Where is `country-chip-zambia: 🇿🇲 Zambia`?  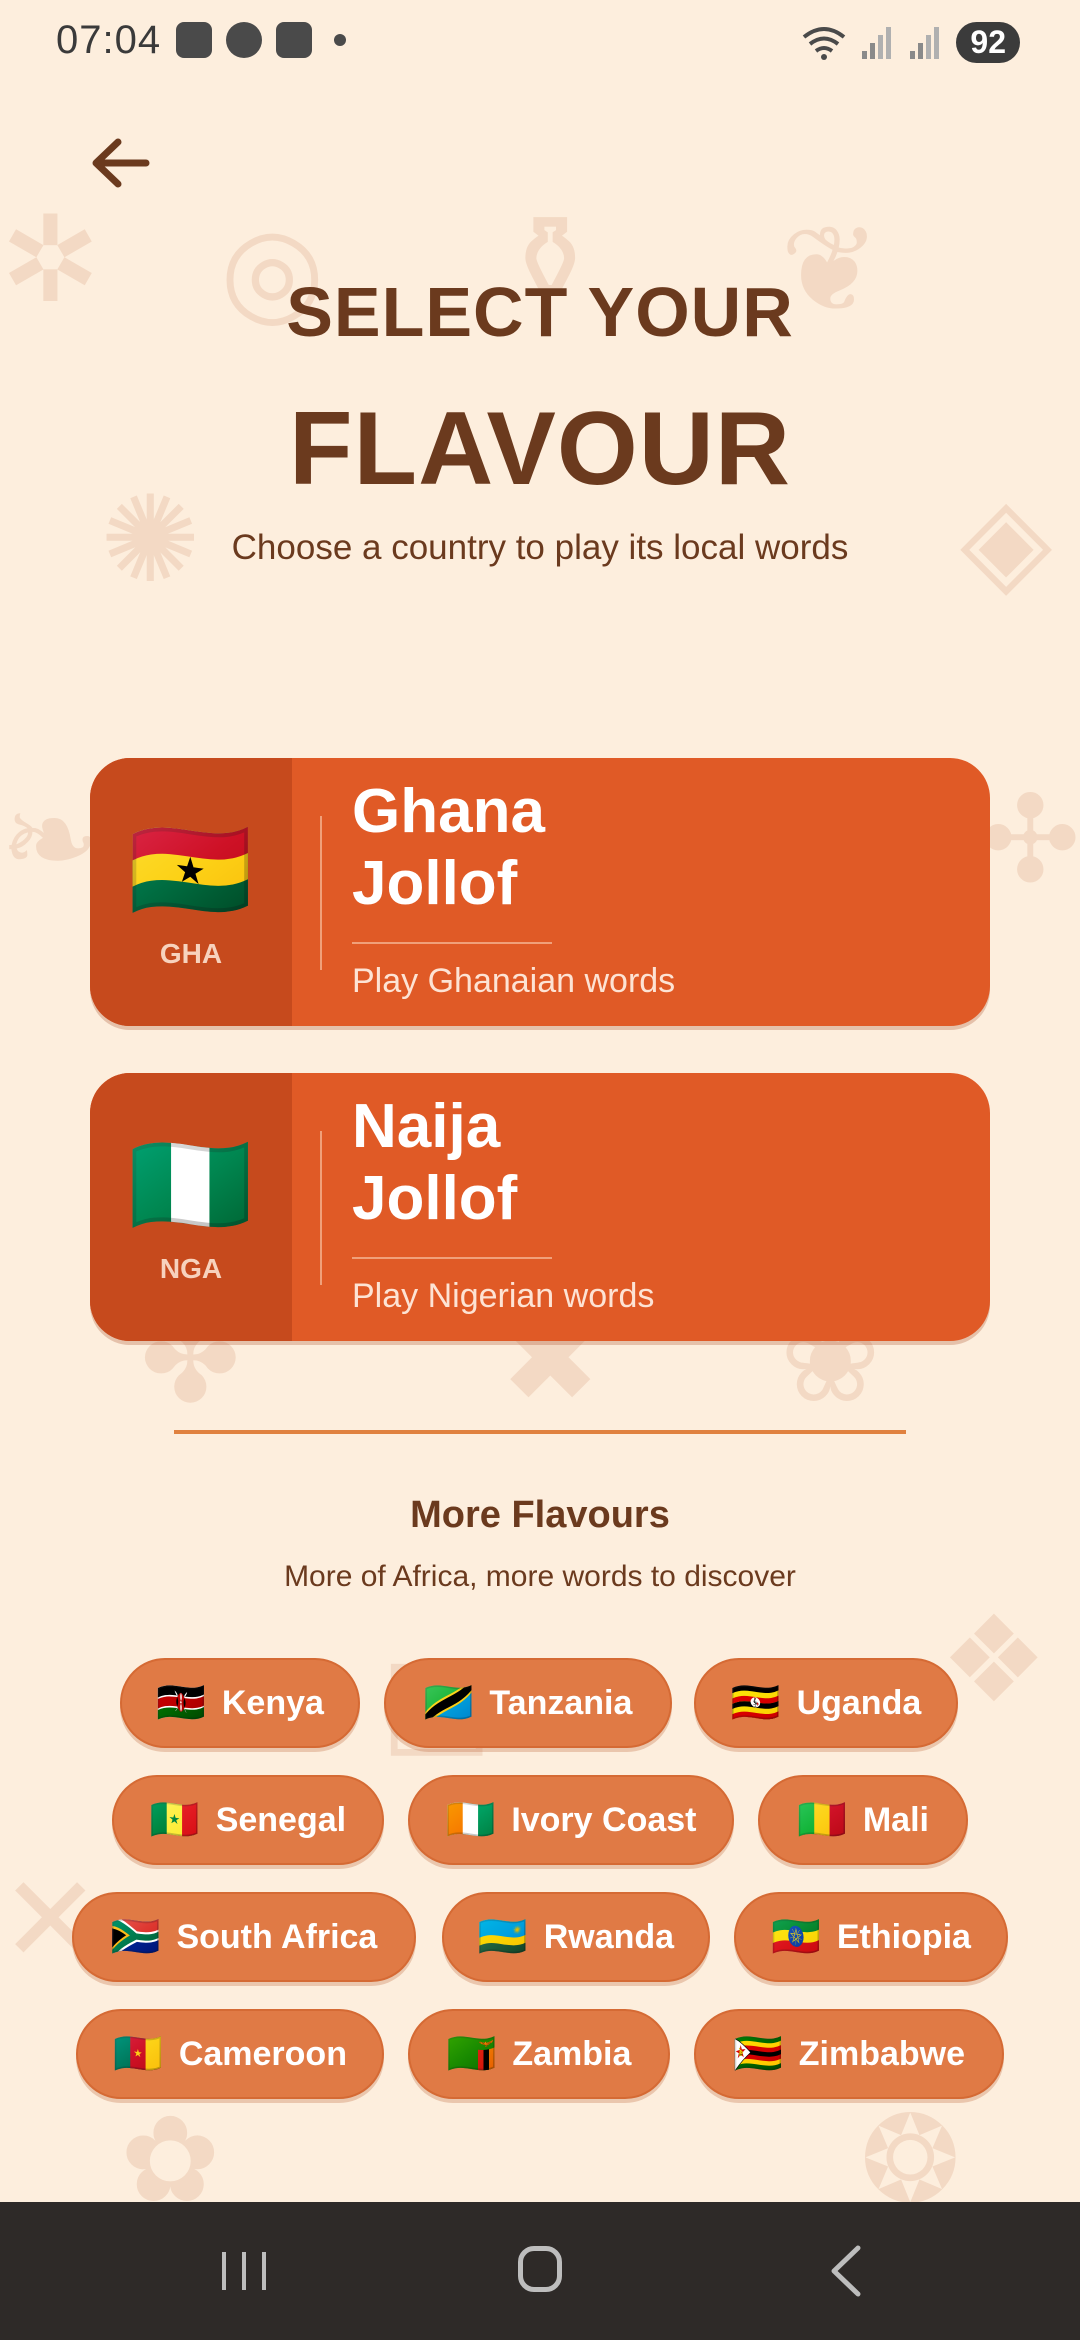
country-chip-zambia: 🇿🇲 Zambia is located at coordinates (539, 2054).